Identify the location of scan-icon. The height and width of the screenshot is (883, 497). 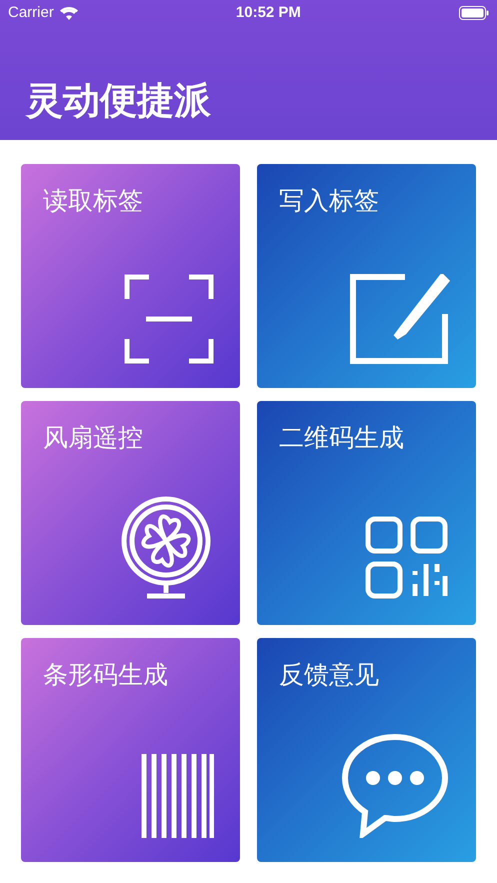
(169, 319).